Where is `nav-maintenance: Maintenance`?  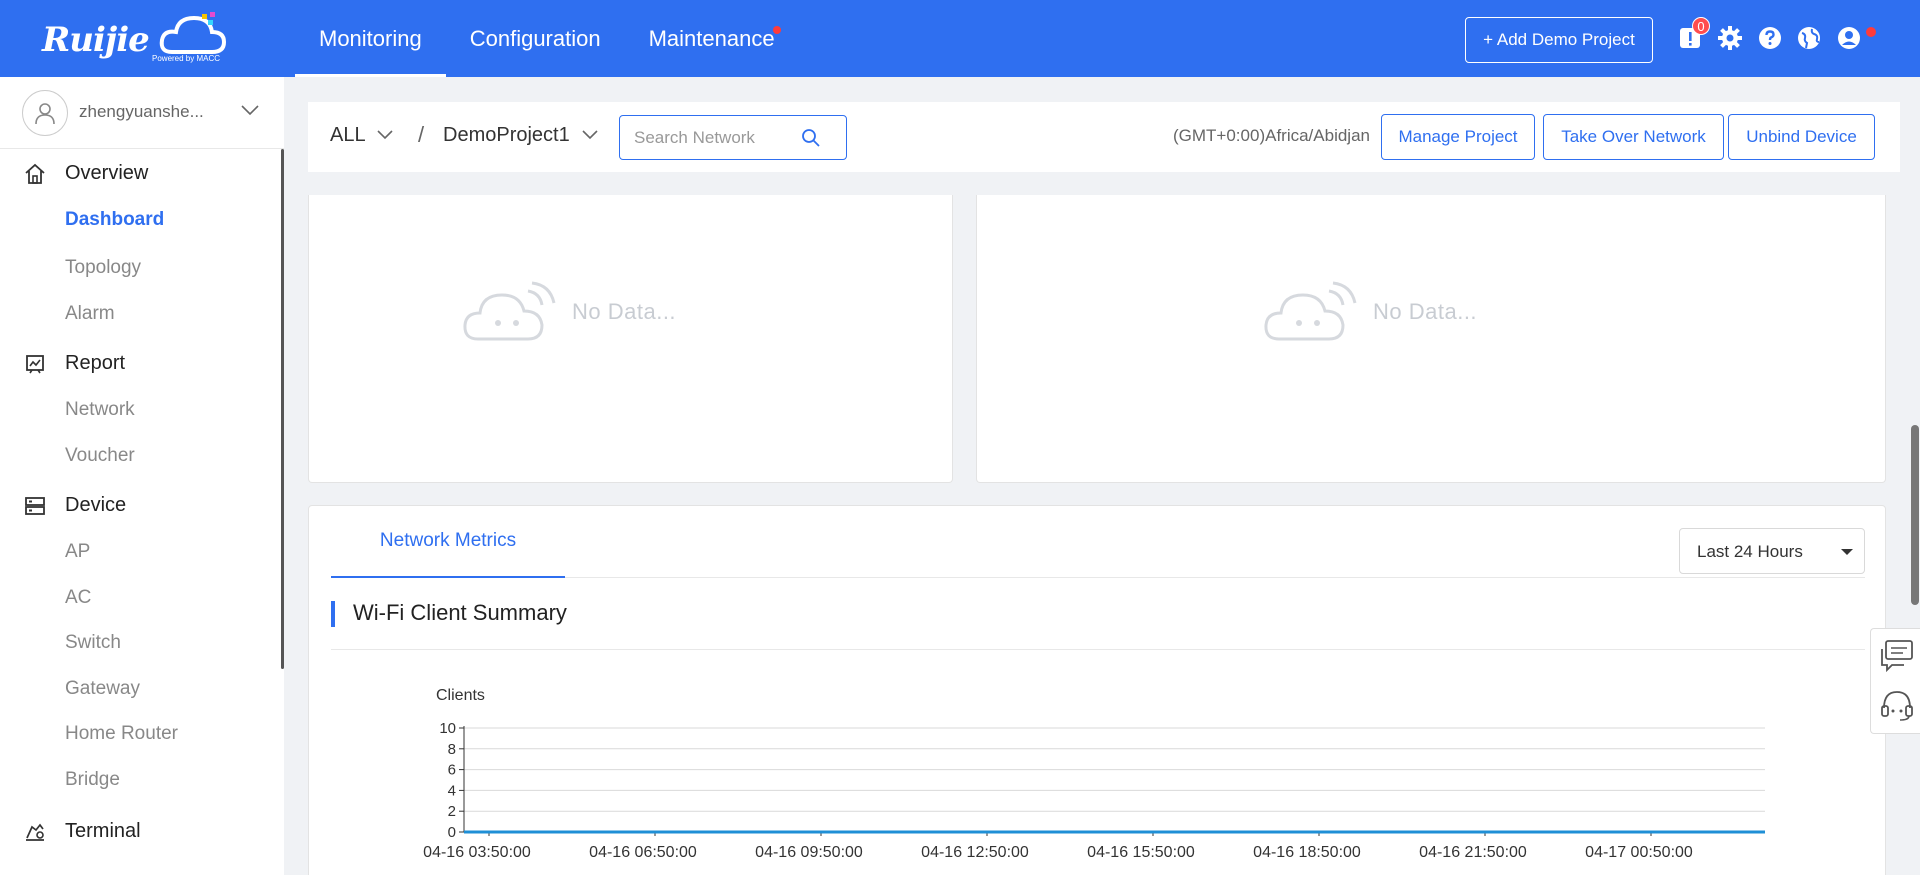 nav-maintenance: Maintenance is located at coordinates (712, 38).